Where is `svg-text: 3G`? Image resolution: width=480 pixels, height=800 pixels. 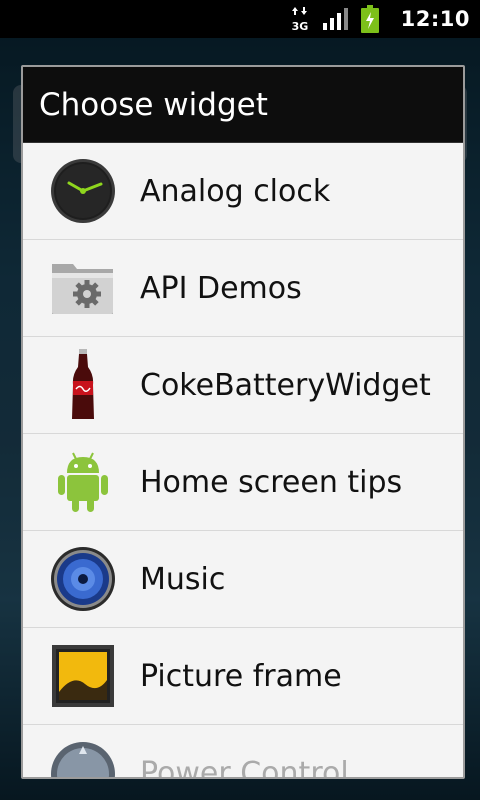 svg-text: 3G is located at coordinates (299, 26).